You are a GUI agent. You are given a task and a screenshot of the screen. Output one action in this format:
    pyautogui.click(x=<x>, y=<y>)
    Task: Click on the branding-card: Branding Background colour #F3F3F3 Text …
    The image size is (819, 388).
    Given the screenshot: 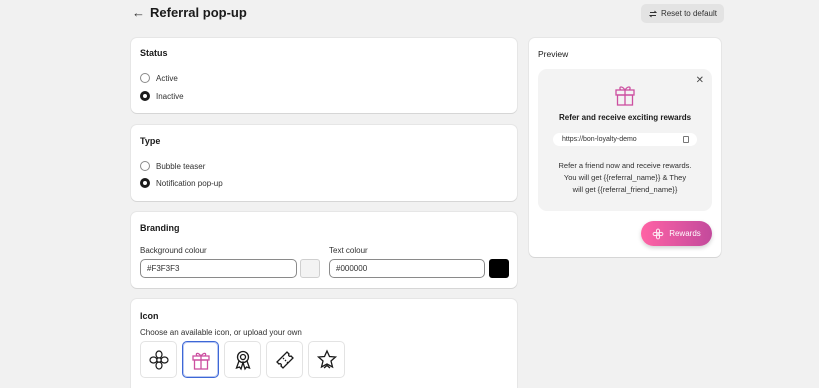 What is the action you would take?
    pyautogui.click(x=324, y=250)
    